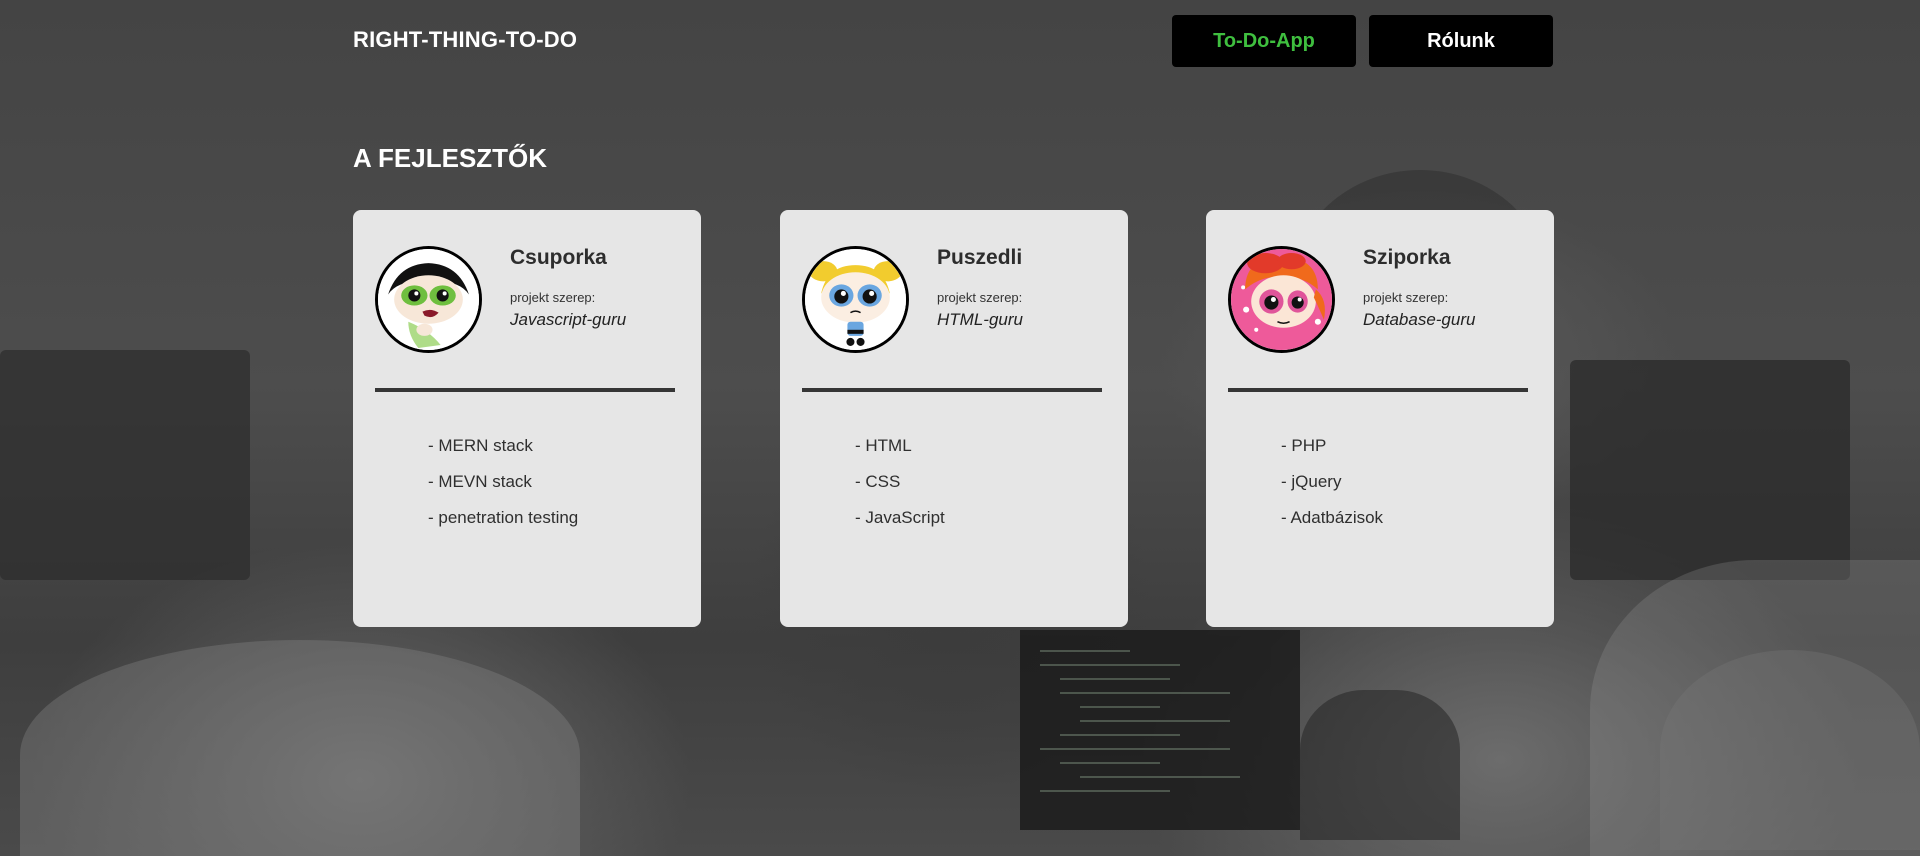  I want to click on skills-list: - PHP - jQuery - Adatbázisok, so click(1332, 490).